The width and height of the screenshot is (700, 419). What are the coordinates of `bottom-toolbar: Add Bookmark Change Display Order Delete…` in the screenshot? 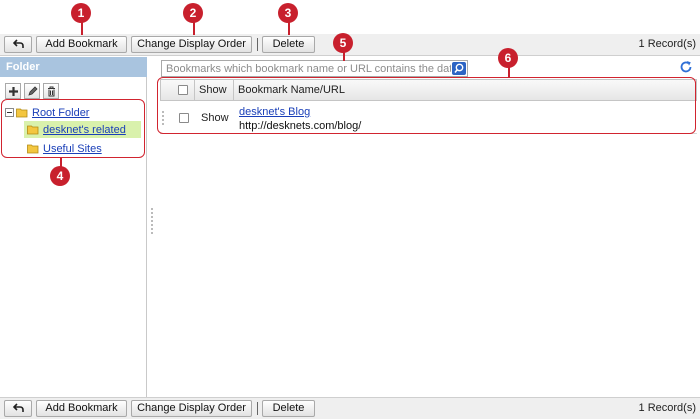 It's located at (350, 408).